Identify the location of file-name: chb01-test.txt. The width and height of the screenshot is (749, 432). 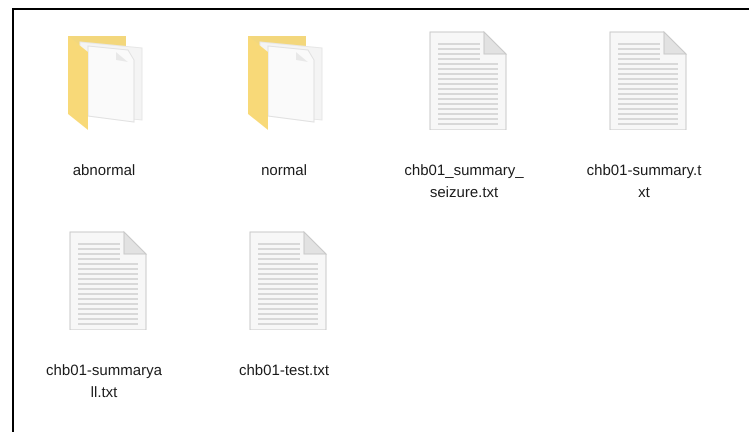
(284, 371).